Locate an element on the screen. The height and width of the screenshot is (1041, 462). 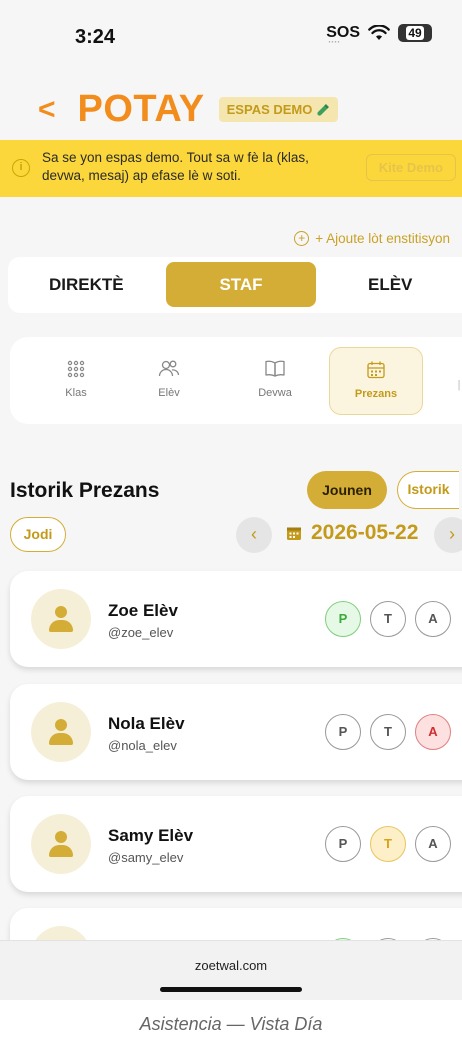
tab-attendance-label: Prezans is located at coordinates (376, 394).